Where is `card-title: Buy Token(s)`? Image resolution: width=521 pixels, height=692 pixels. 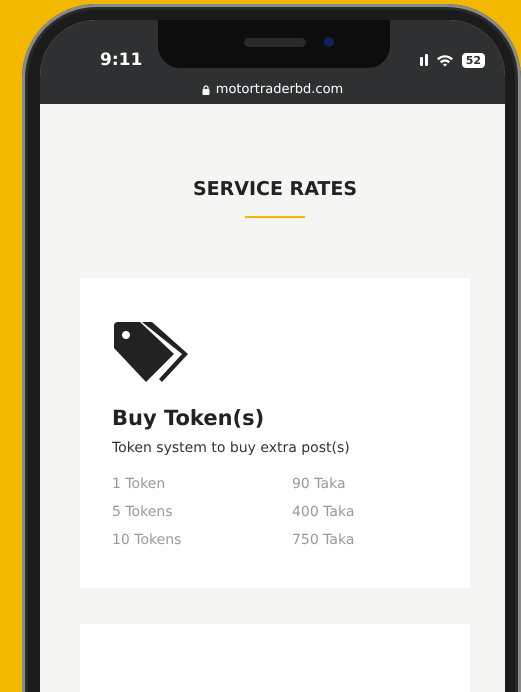 card-title: Buy Token(s) is located at coordinates (189, 418).